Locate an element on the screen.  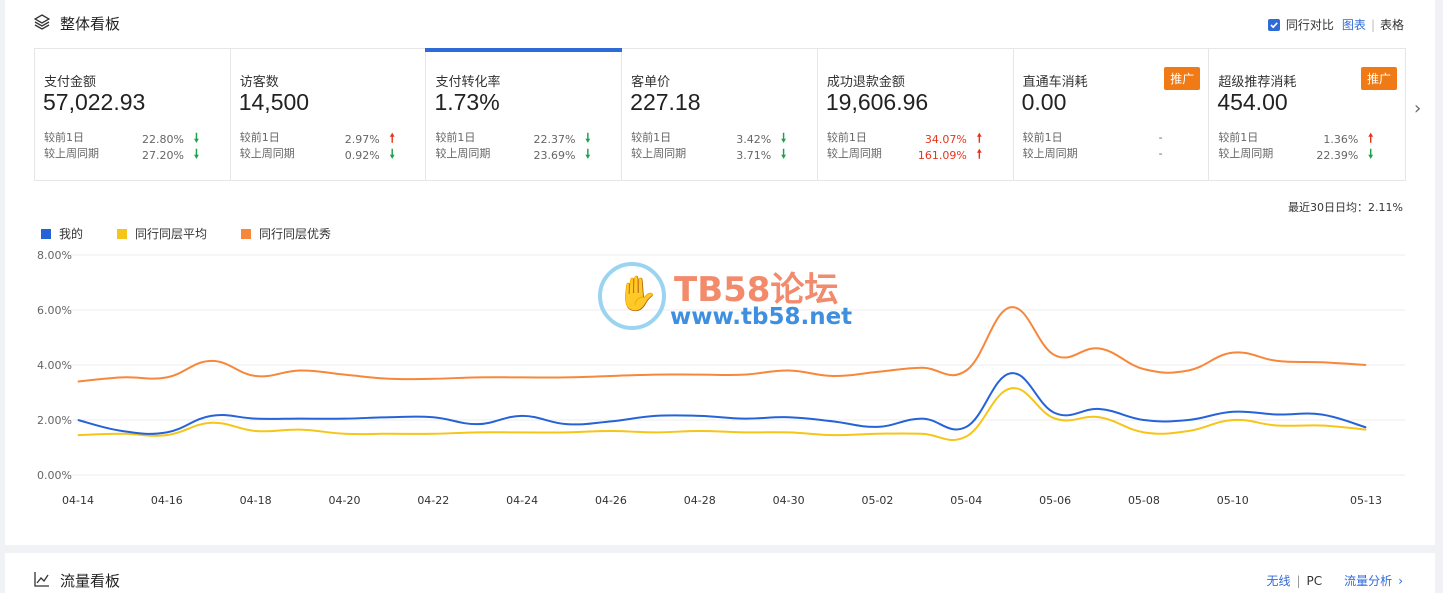
x-tick-label: 04-28 is located at coordinates (700, 500).